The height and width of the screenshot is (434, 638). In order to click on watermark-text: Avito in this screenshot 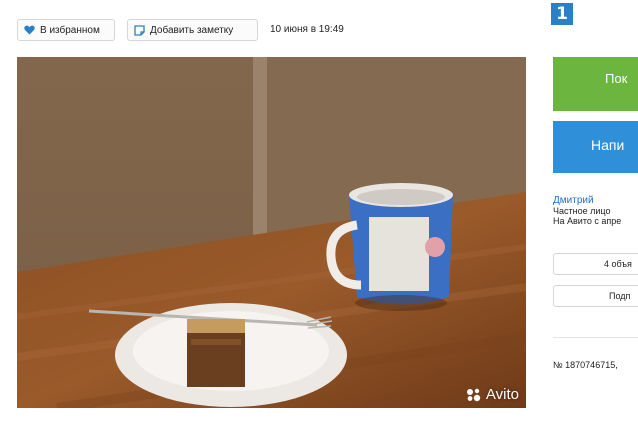, I will do `click(502, 394)`.